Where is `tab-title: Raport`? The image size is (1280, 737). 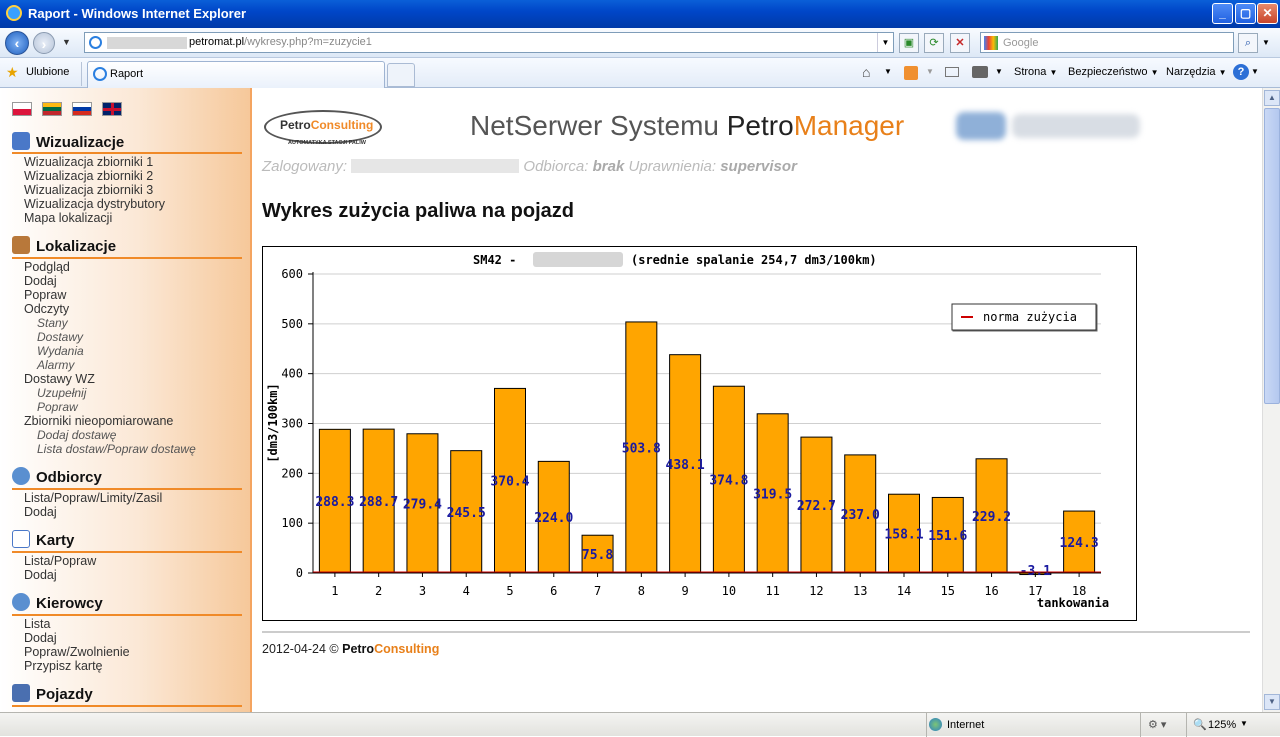
tab-title: Raport is located at coordinates (127, 74).